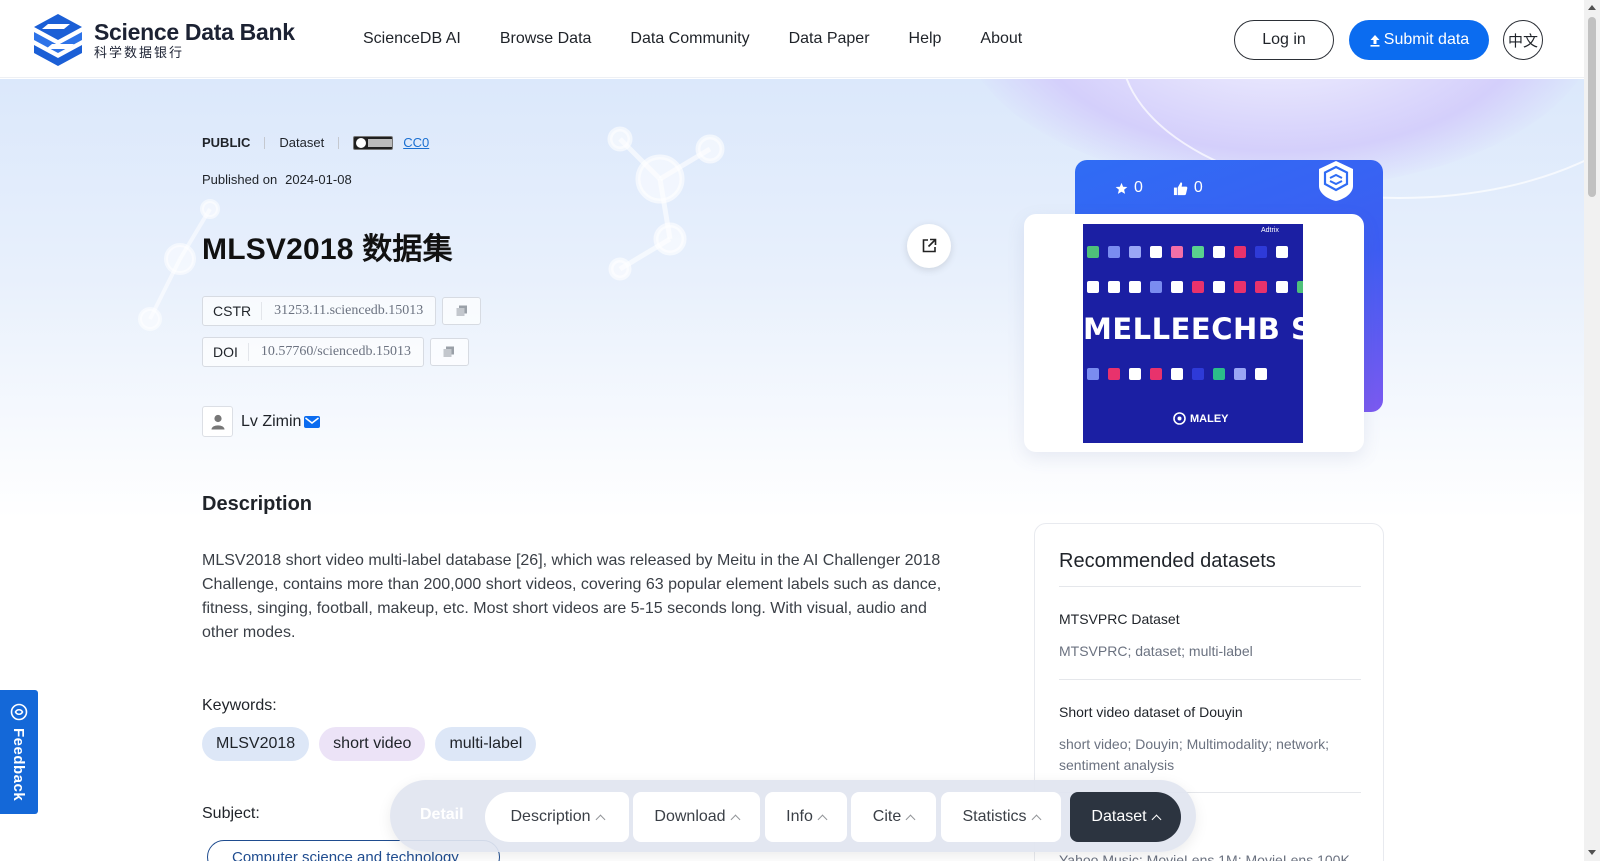 Image resolution: width=1600 pixels, height=861 pixels. I want to click on keyword-tag: MLSV2018, so click(256, 744).